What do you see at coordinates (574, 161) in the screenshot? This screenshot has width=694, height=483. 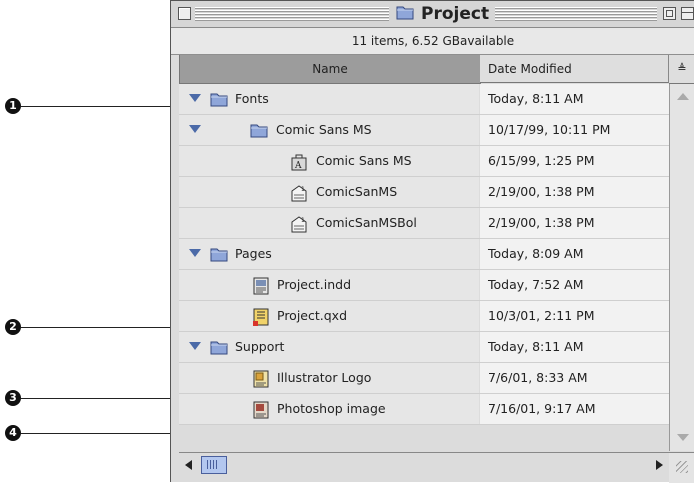 I see `item-date: 6/15/99, 1:25 PM` at bounding box center [574, 161].